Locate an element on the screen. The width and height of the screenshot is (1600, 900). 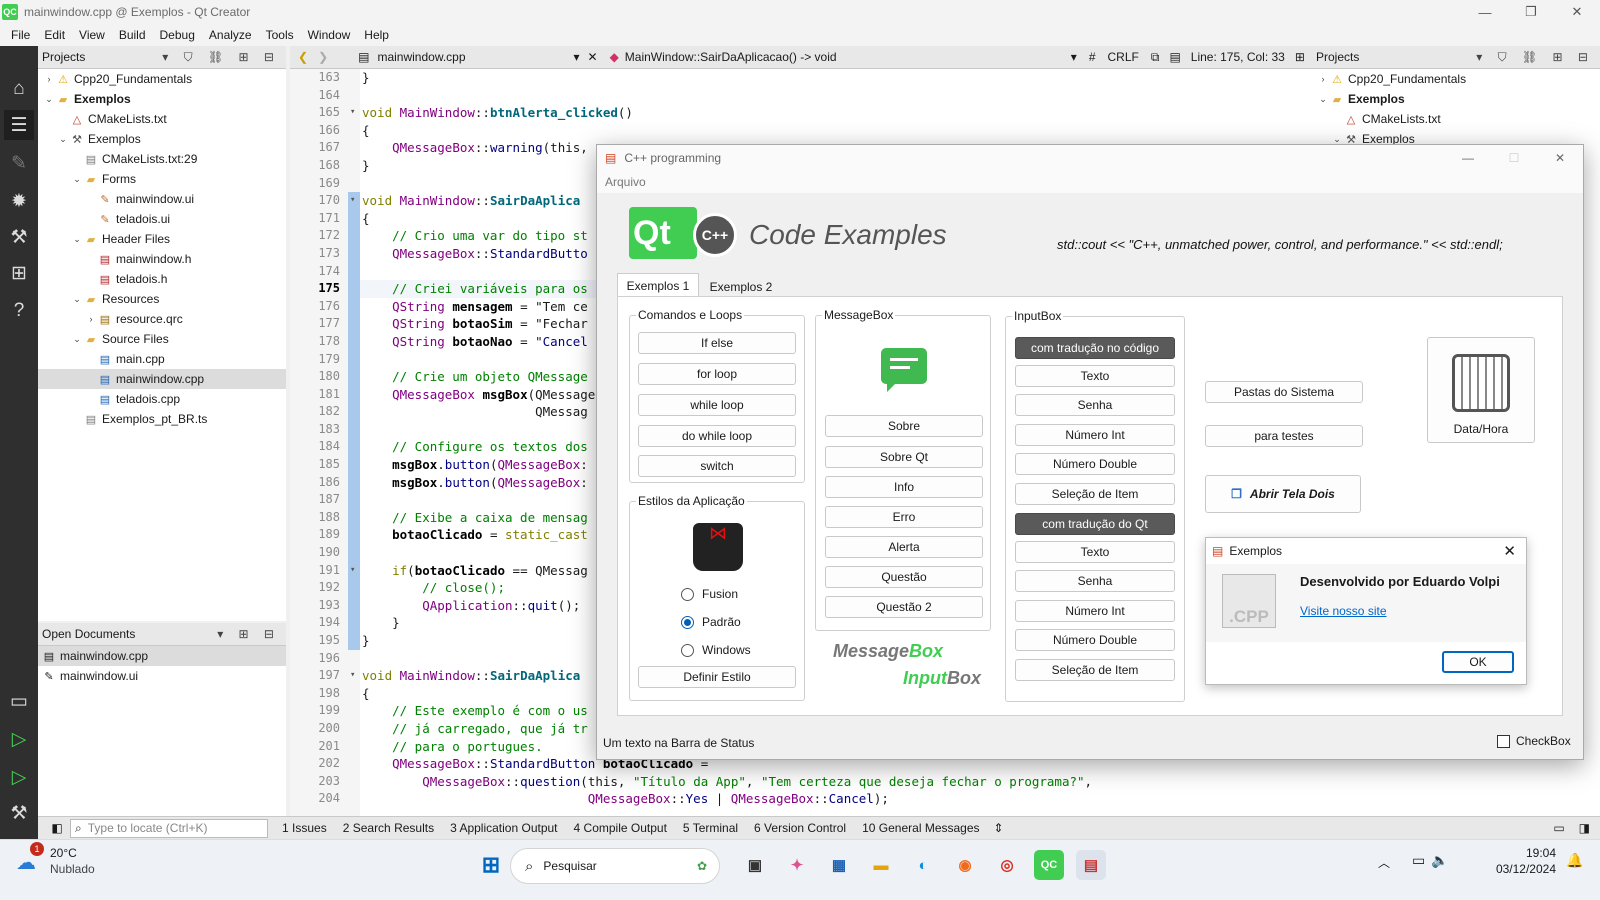
encoding-icon: ⧉ is located at coordinates (1155, 57).